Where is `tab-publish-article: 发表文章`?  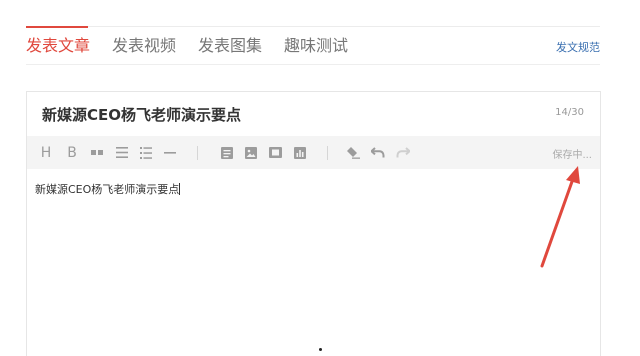 tab-publish-article: 发表文章 is located at coordinates (58, 46).